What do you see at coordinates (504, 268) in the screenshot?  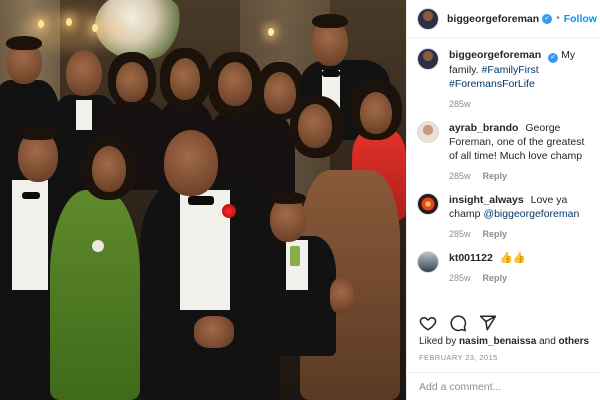 I see `comment-item: kt001122 👍👍 285w Reply` at bounding box center [504, 268].